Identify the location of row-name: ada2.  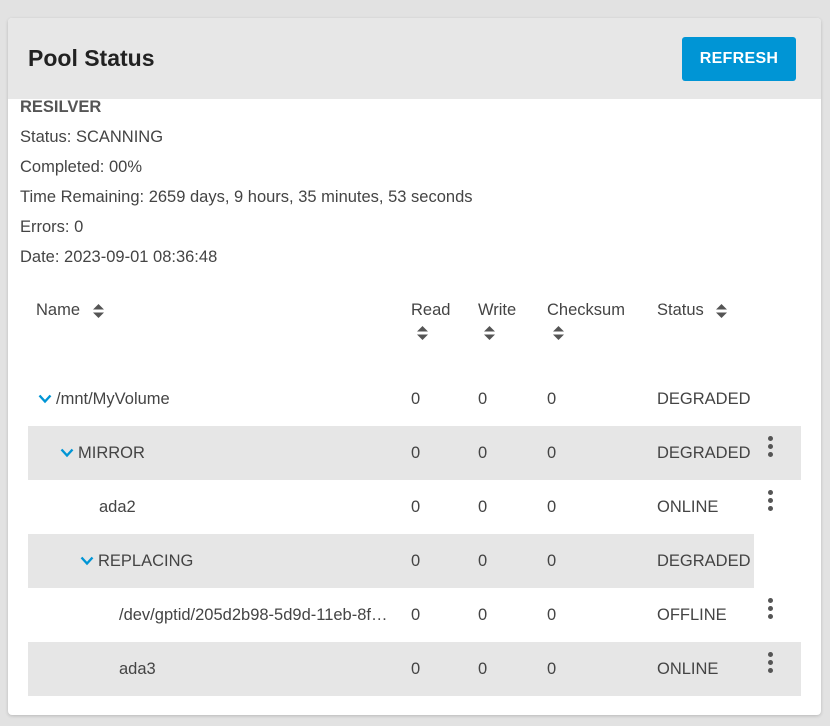
(117, 507).